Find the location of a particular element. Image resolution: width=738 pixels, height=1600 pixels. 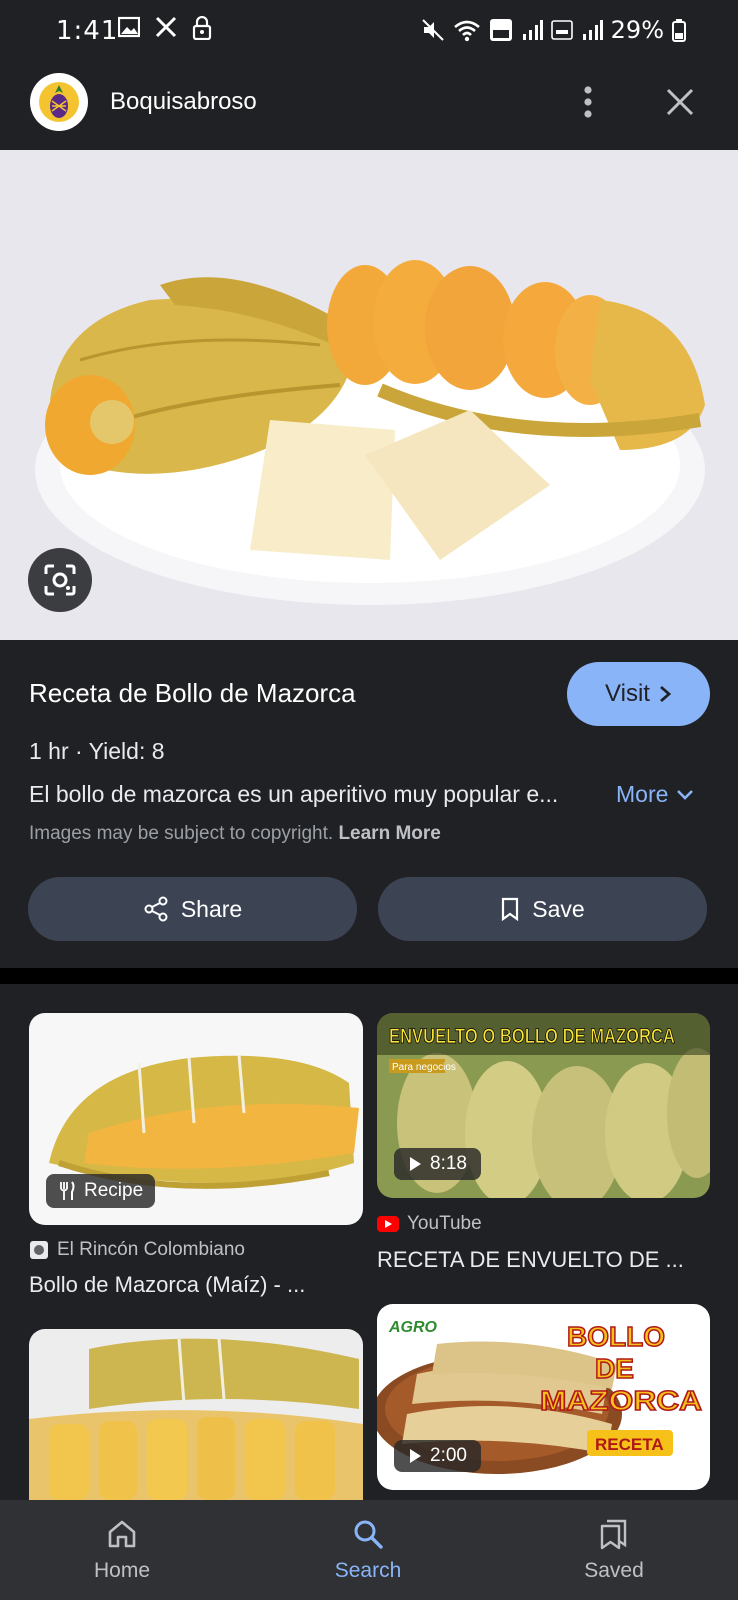

nav-search: Search is located at coordinates (368, 1550).